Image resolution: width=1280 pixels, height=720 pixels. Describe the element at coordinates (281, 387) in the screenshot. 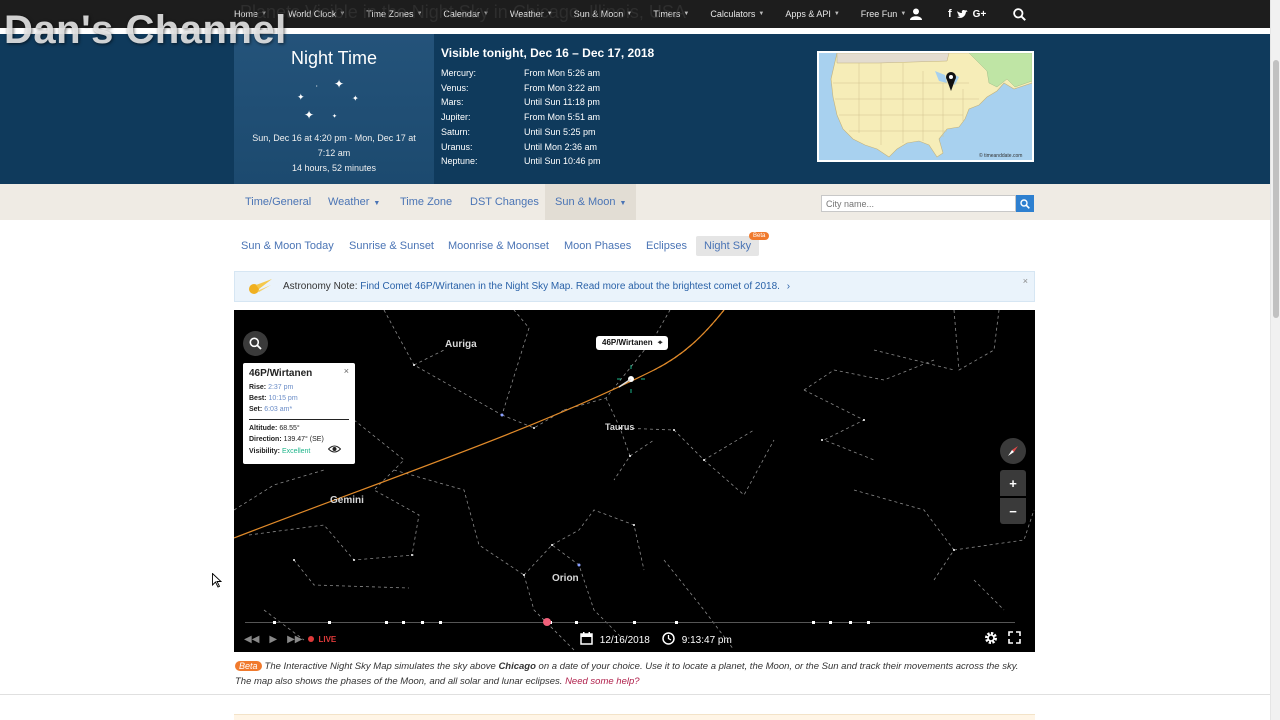

I see `rise-time: 2:37 pm` at that location.